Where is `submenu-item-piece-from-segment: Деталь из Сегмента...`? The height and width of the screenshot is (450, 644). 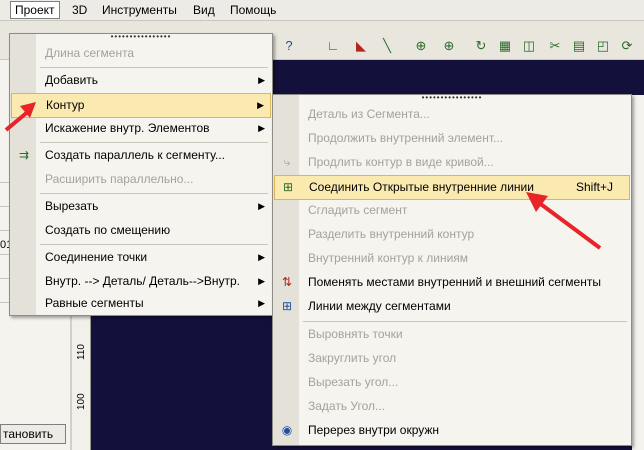 submenu-item-piece-from-segment: Деталь из Сегмента... is located at coordinates (452, 114).